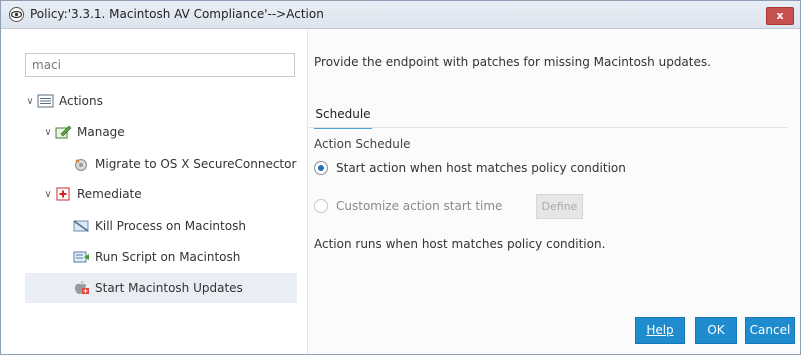 The image size is (801, 355). I want to click on tree-item-start-updates: Start Macintosh Updates, so click(158, 288).